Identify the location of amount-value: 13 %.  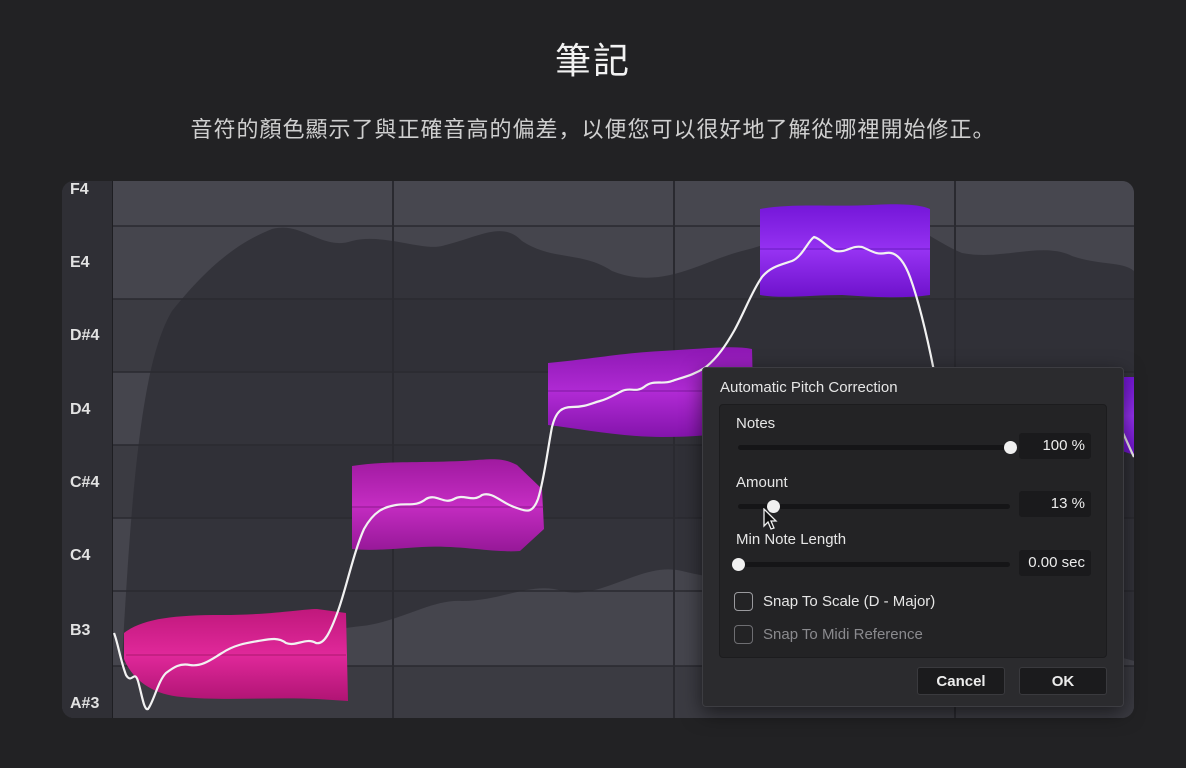
(1055, 504).